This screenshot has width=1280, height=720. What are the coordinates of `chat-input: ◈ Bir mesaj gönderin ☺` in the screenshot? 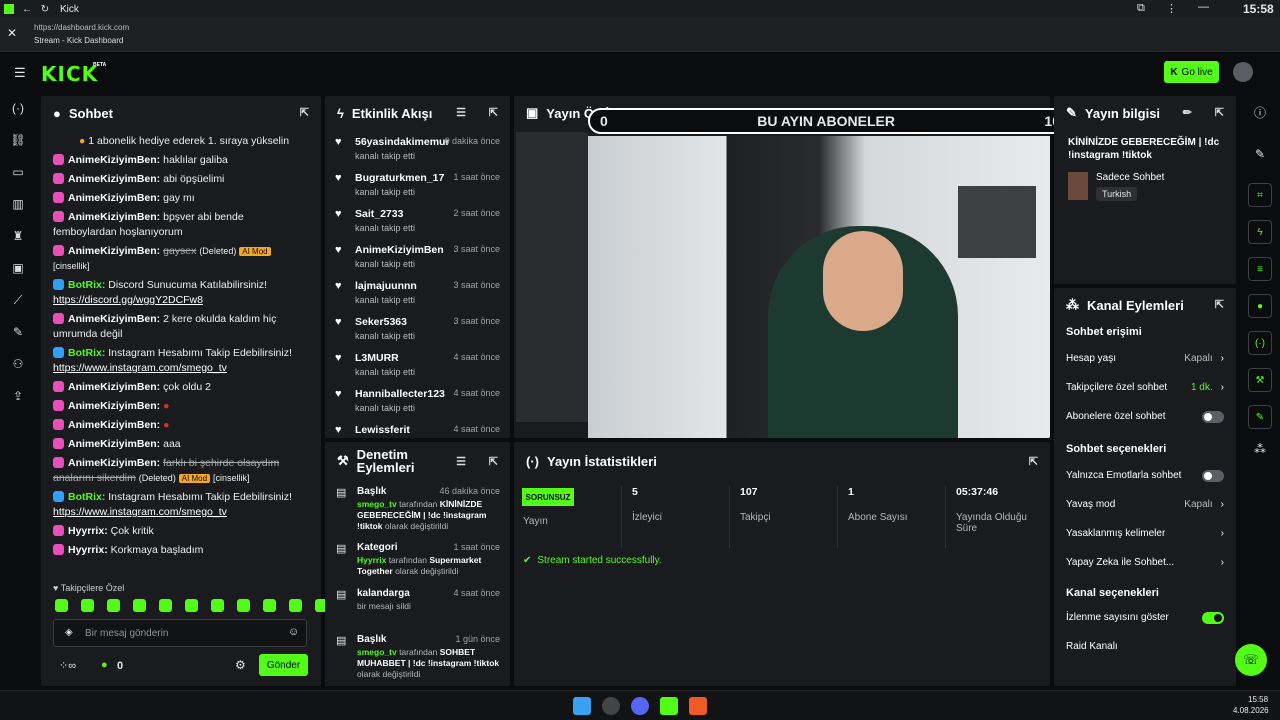 It's located at (180, 633).